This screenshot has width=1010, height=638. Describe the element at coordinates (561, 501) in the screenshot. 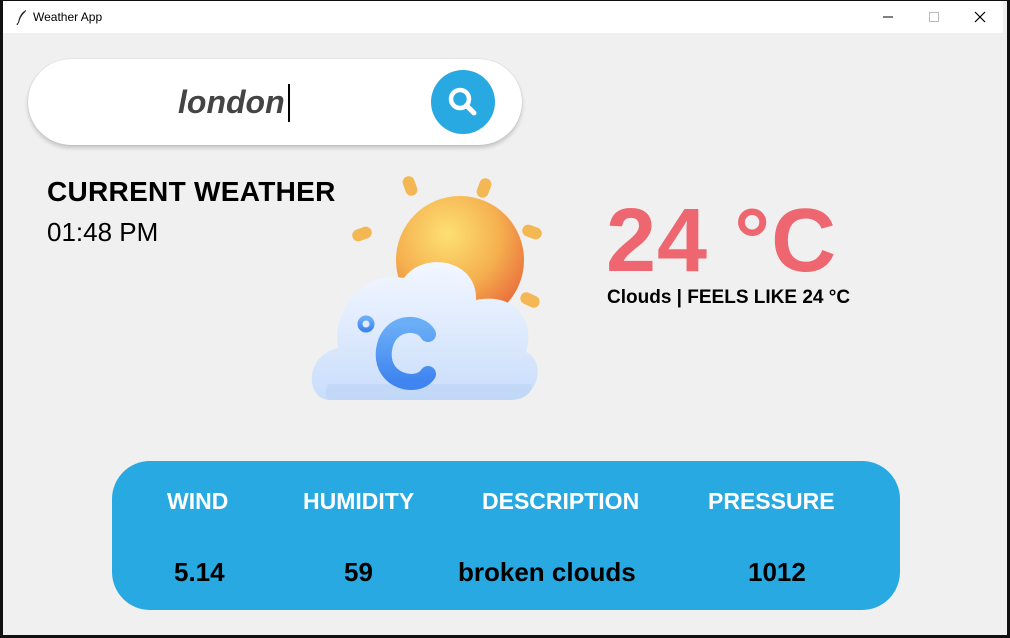

I see `description-header: DESCRIPTION` at that location.